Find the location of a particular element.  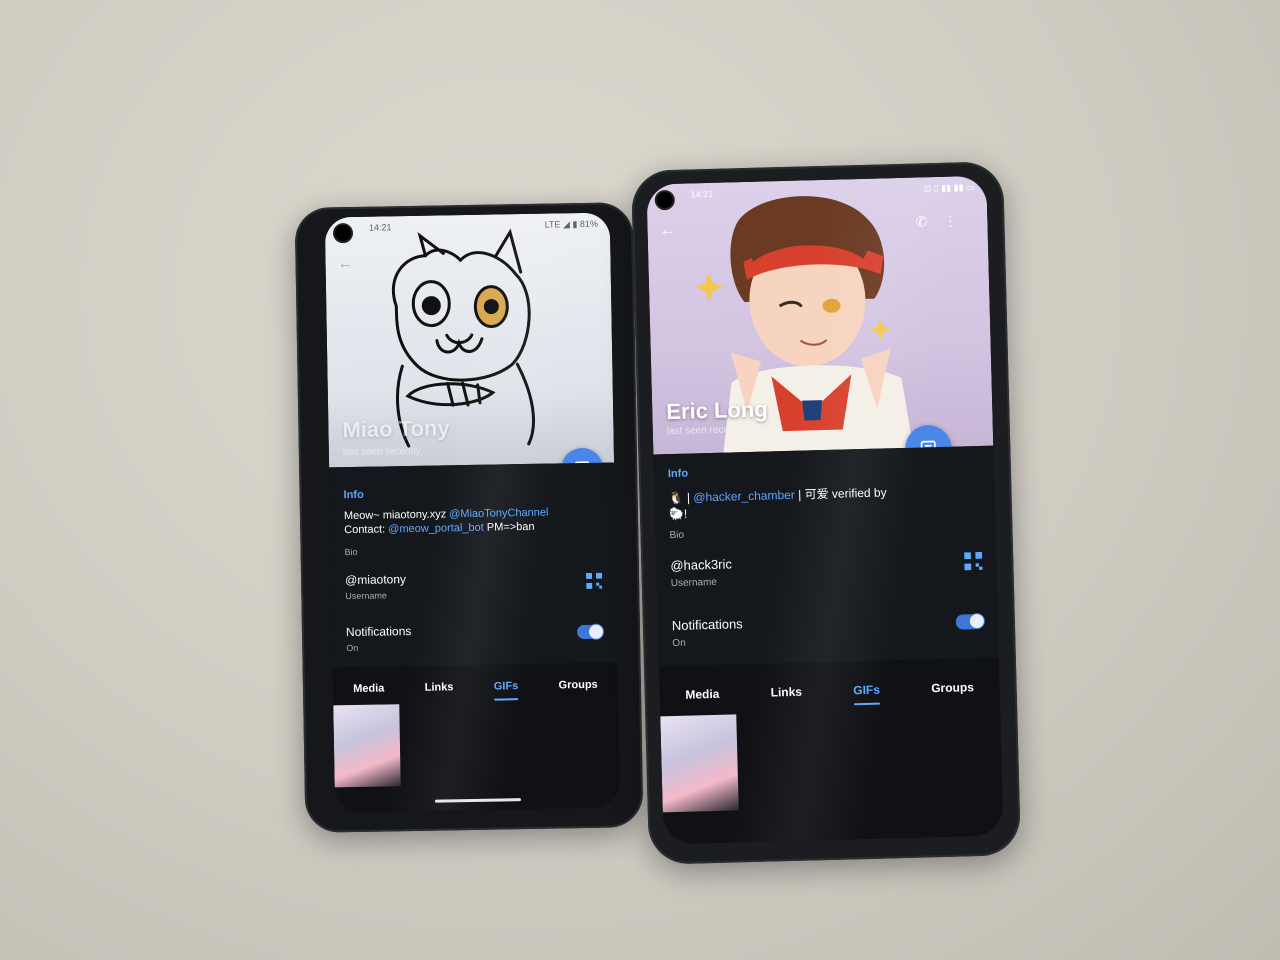

username: @miaotony is located at coordinates (375, 579).